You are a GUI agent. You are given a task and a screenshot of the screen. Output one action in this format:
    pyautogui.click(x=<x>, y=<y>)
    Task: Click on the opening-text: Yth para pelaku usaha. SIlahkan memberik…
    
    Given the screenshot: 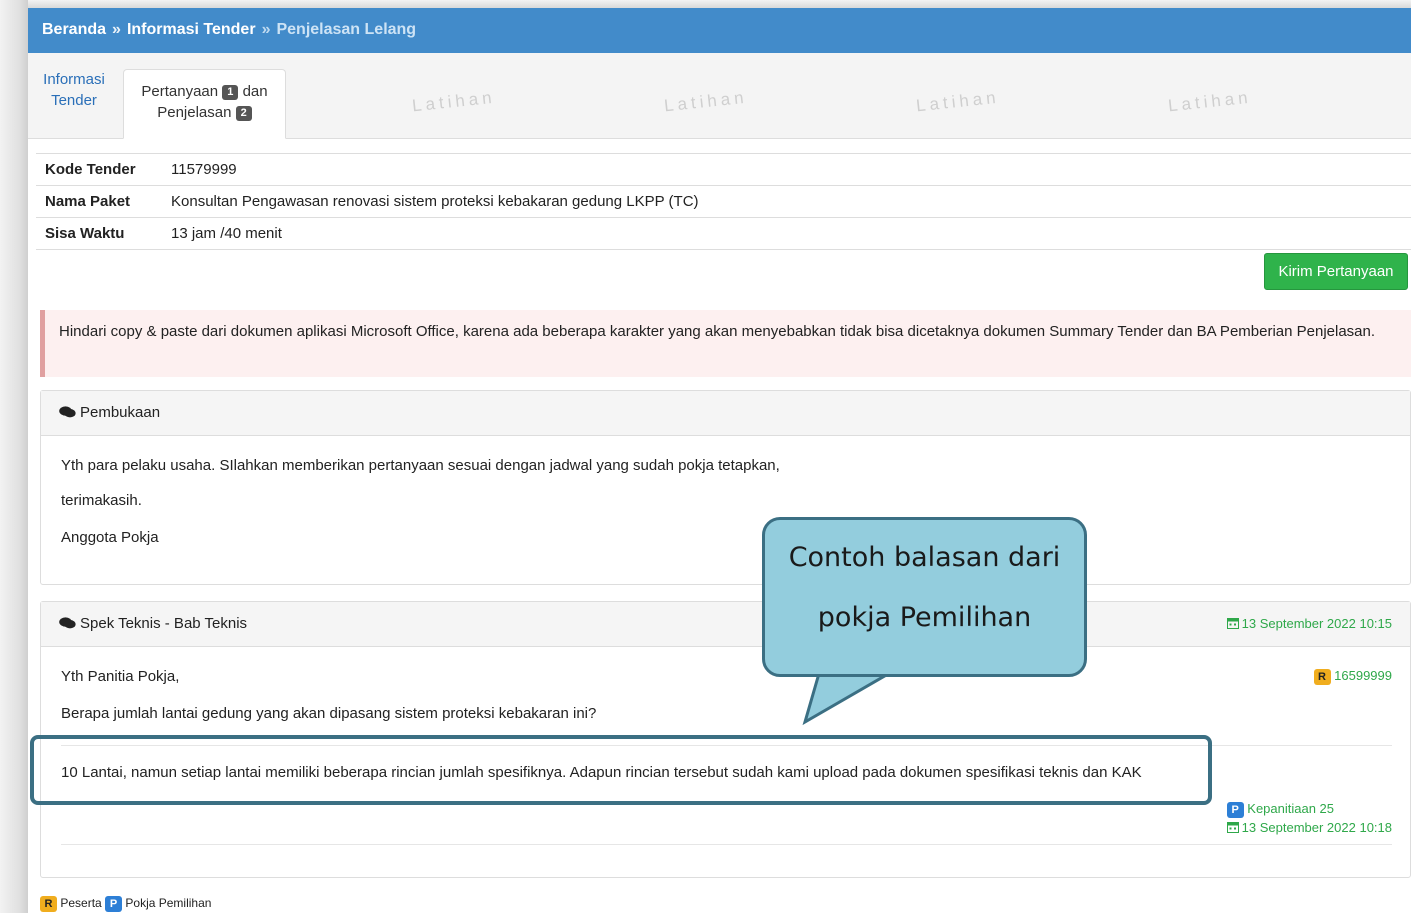 What is the action you would take?
    pyautogui.click(x=420, y=465)
    